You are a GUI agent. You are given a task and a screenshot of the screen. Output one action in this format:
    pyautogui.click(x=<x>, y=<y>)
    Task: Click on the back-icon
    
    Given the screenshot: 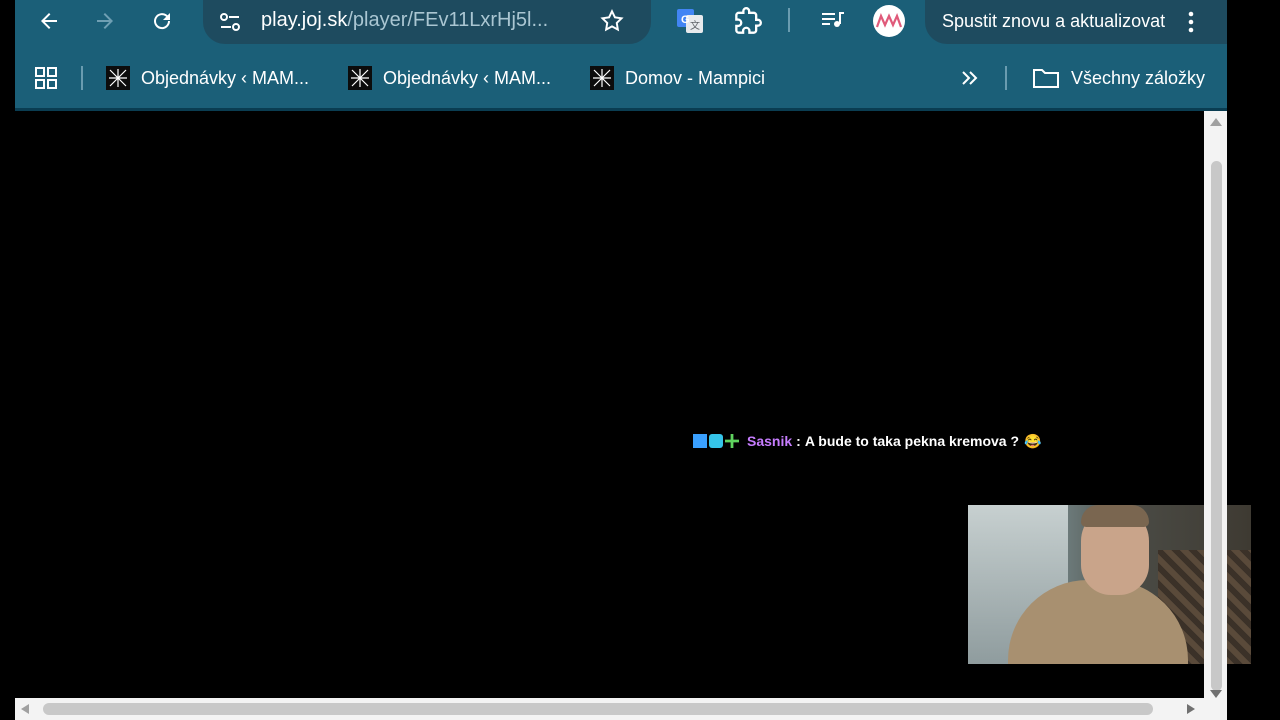 What is the action you would take?
    pyautogui.click(x=49, y=21)
    